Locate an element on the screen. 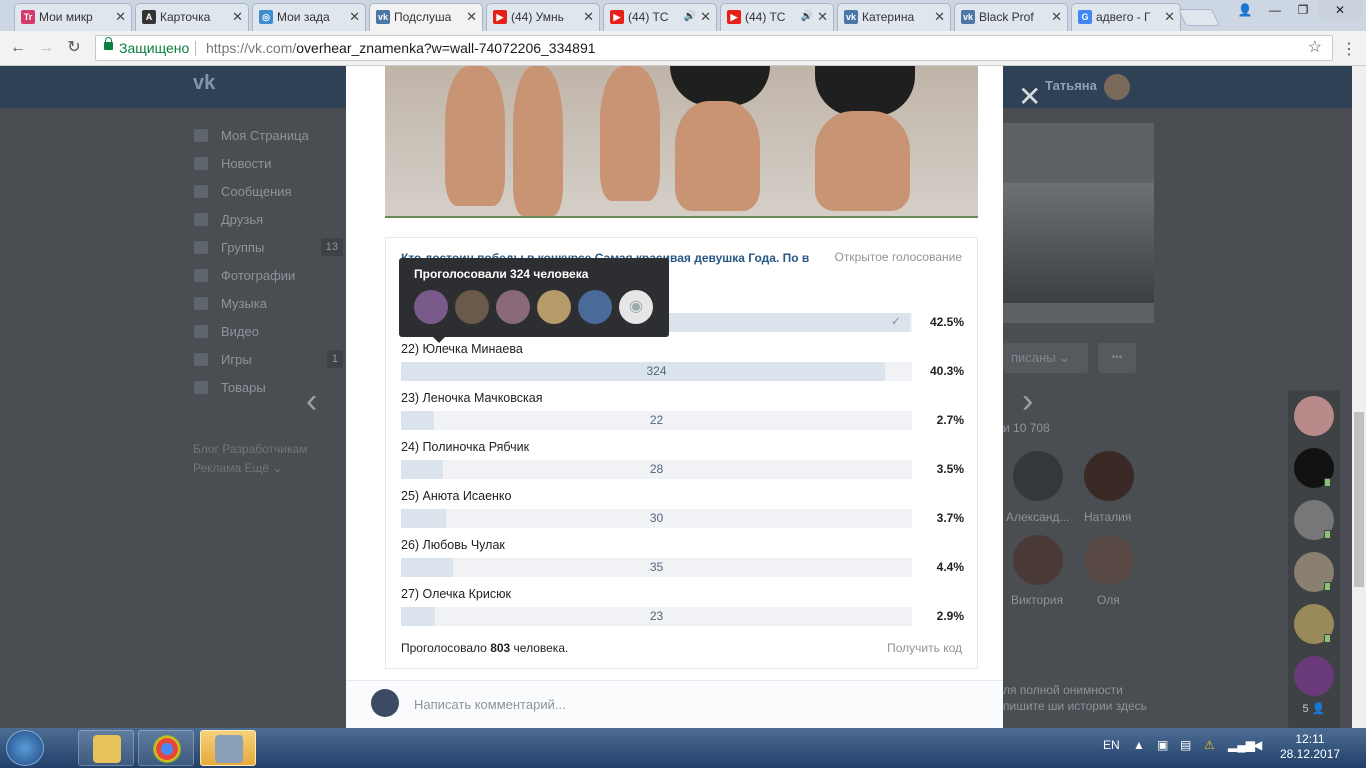 The width and height of the screenshot is (1366, 768). reload-icon: ↻ is located at coordinates (74, 48).